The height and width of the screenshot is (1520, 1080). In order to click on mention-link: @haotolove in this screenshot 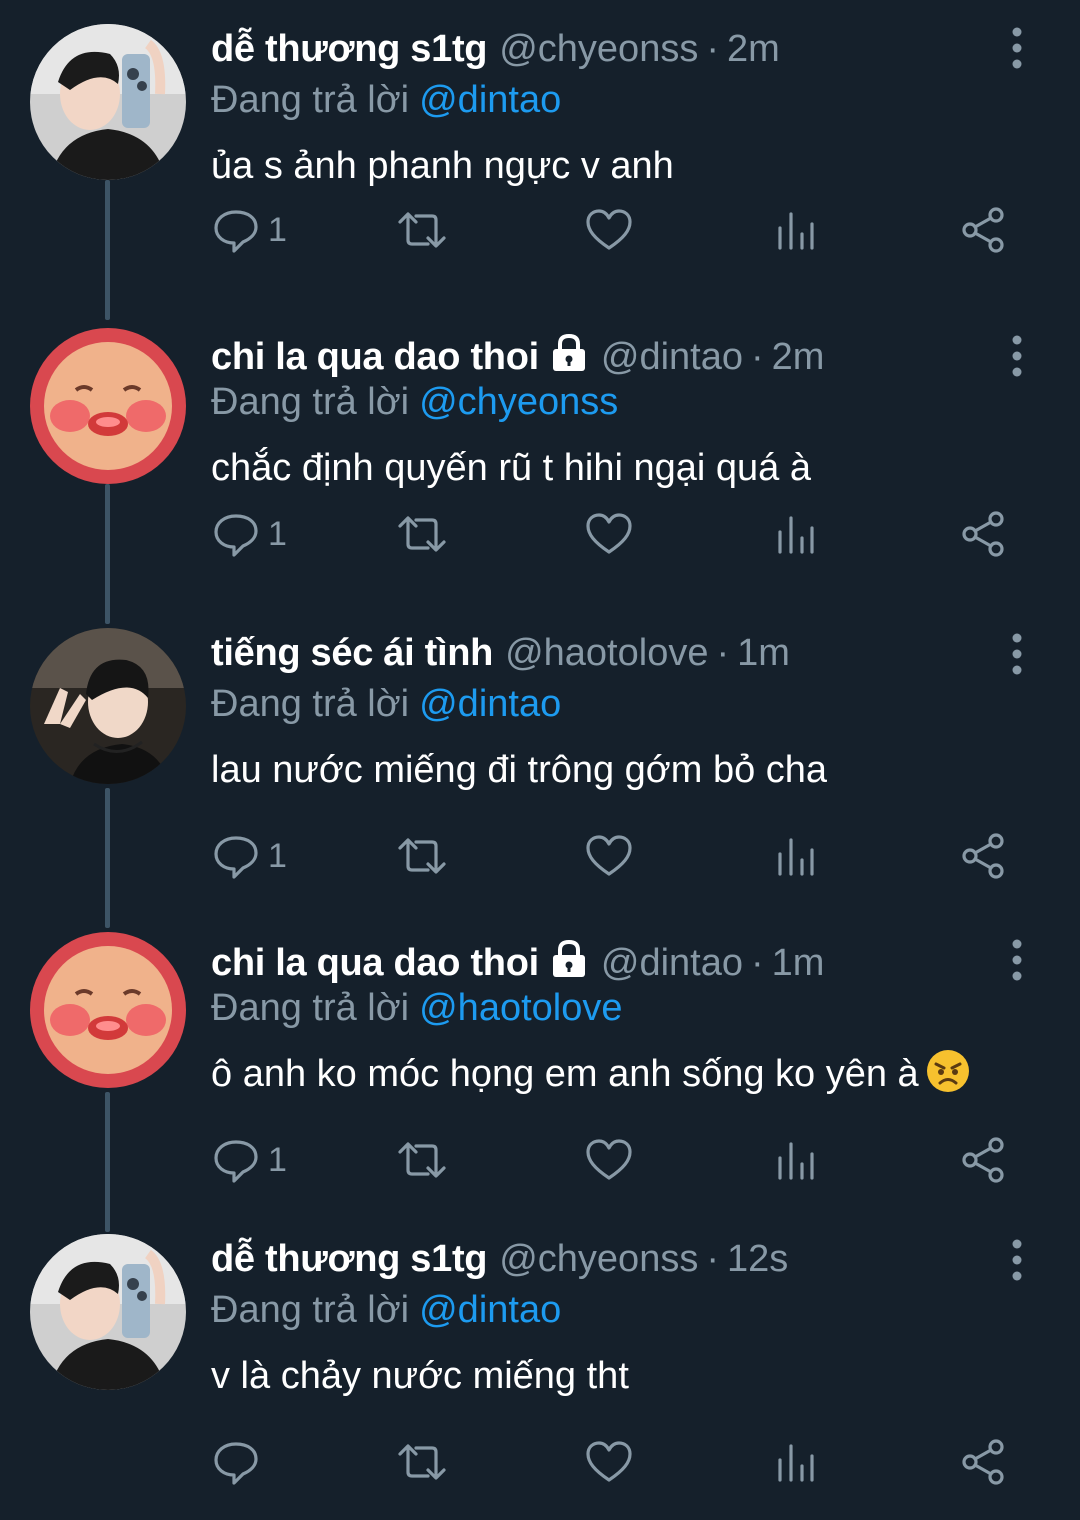, I will do `click(520, 1008)`.